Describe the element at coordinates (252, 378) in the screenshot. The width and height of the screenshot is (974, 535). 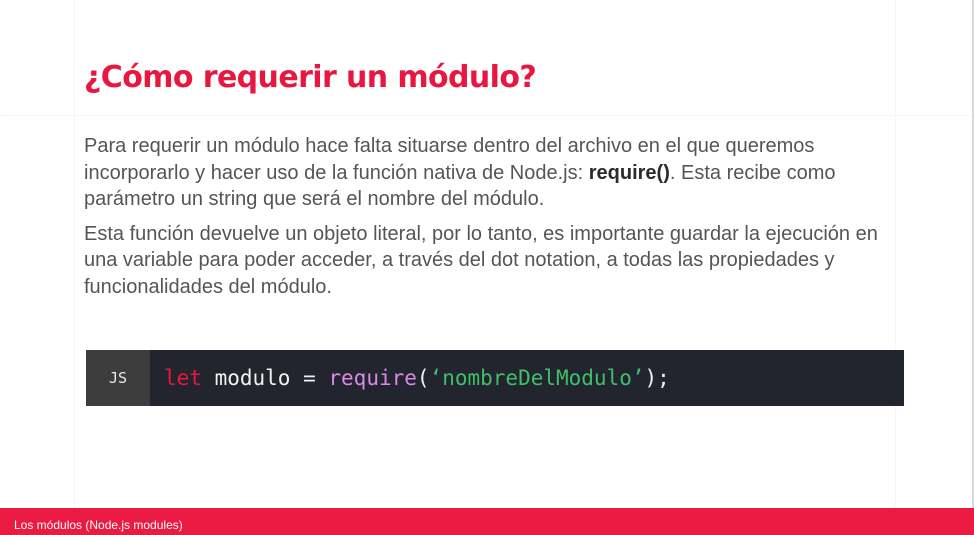
I see `code-identifier: modulo` at that location.